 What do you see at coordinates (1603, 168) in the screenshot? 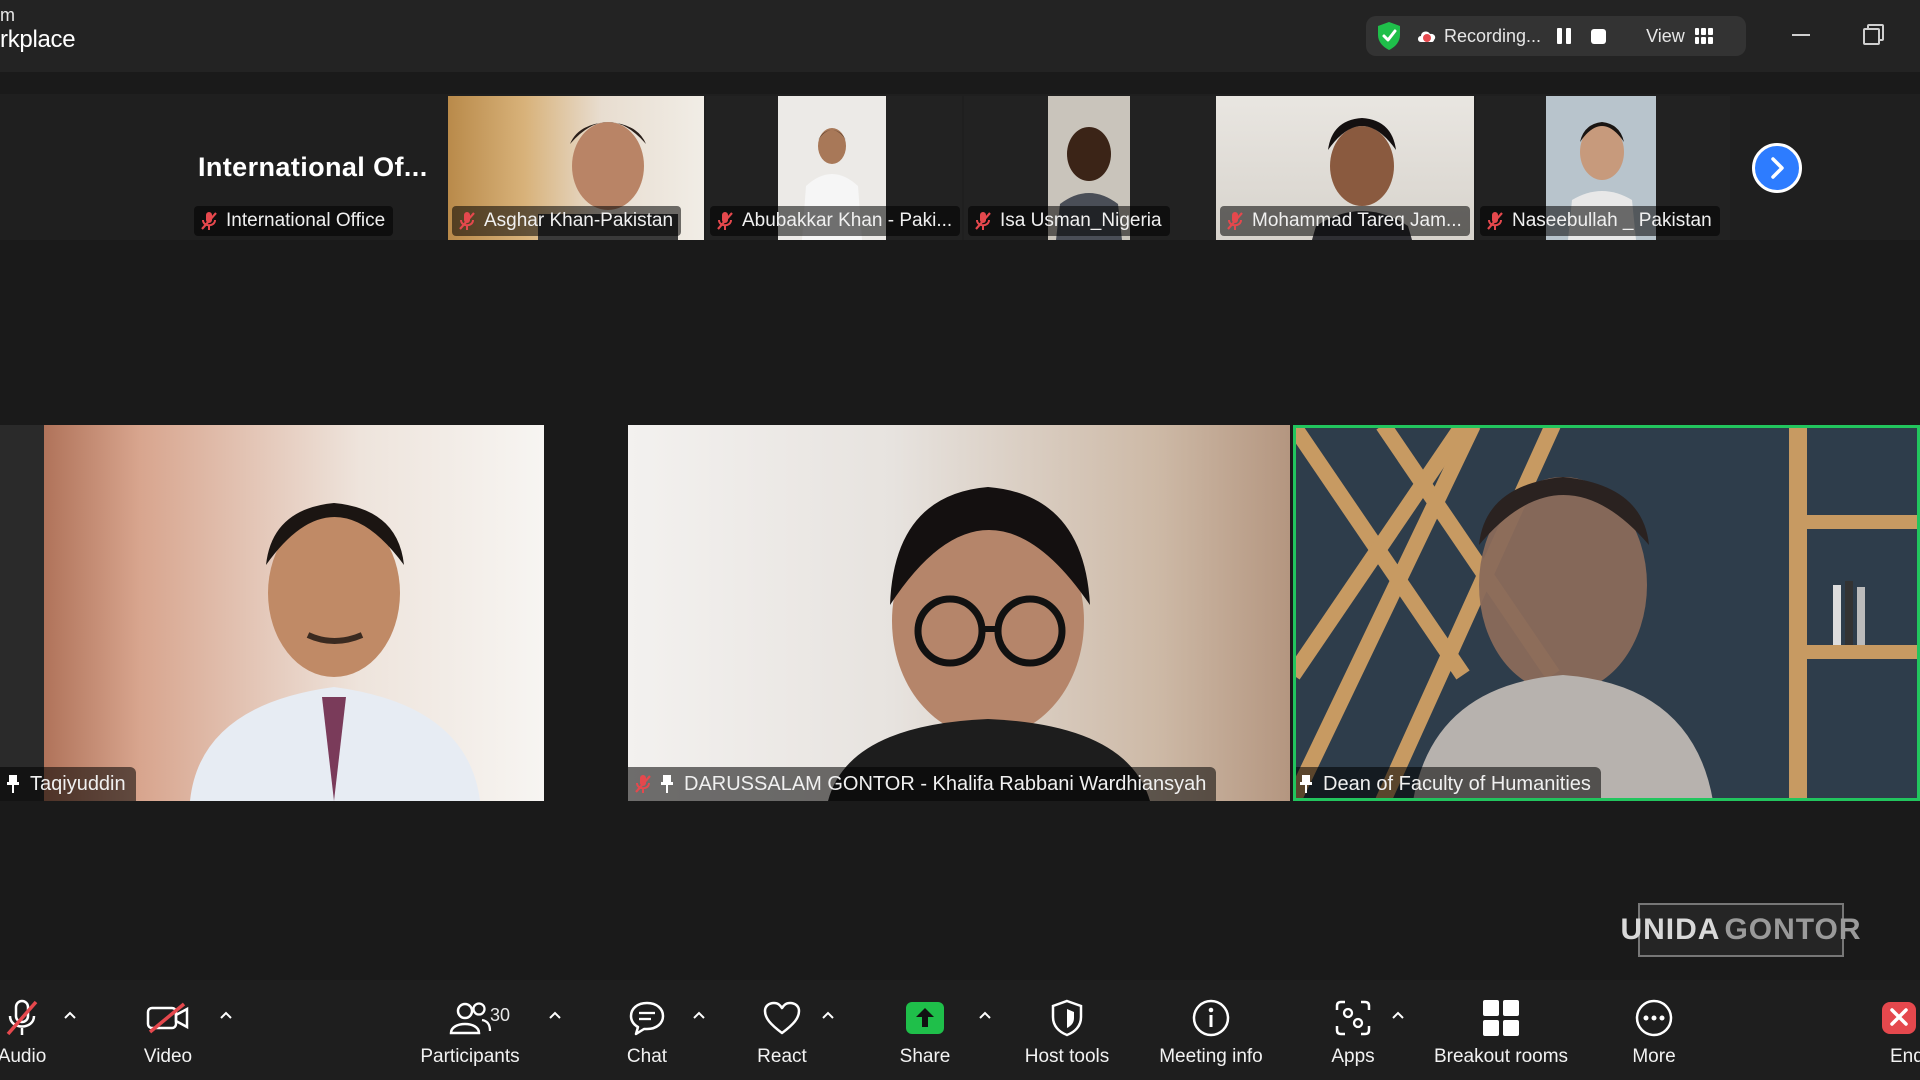
I see `participant-tile: Naseebullah _ Pakistan` at bounding box center [1603, 168].